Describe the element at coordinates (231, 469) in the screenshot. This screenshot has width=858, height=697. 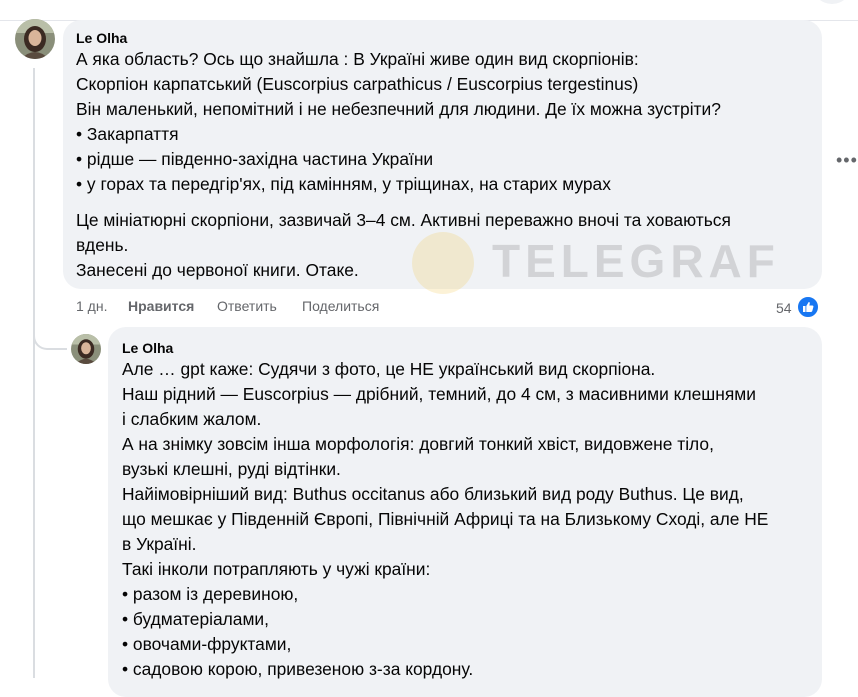
I see `reply-text-line: вузькі клешні, руді відтінки.` at that location.